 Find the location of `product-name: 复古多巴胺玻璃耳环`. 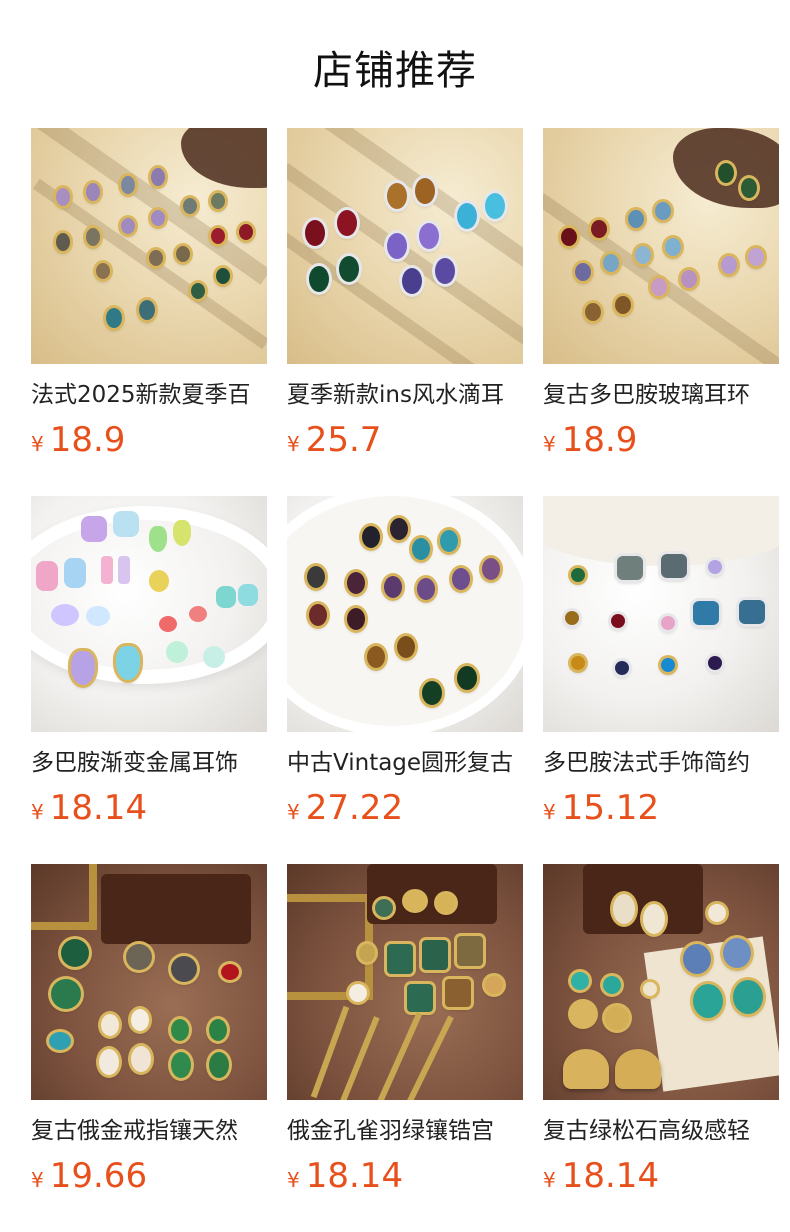

product-name: 复古多巴胺玻璃耳环 is located at coordinates (661, 395).